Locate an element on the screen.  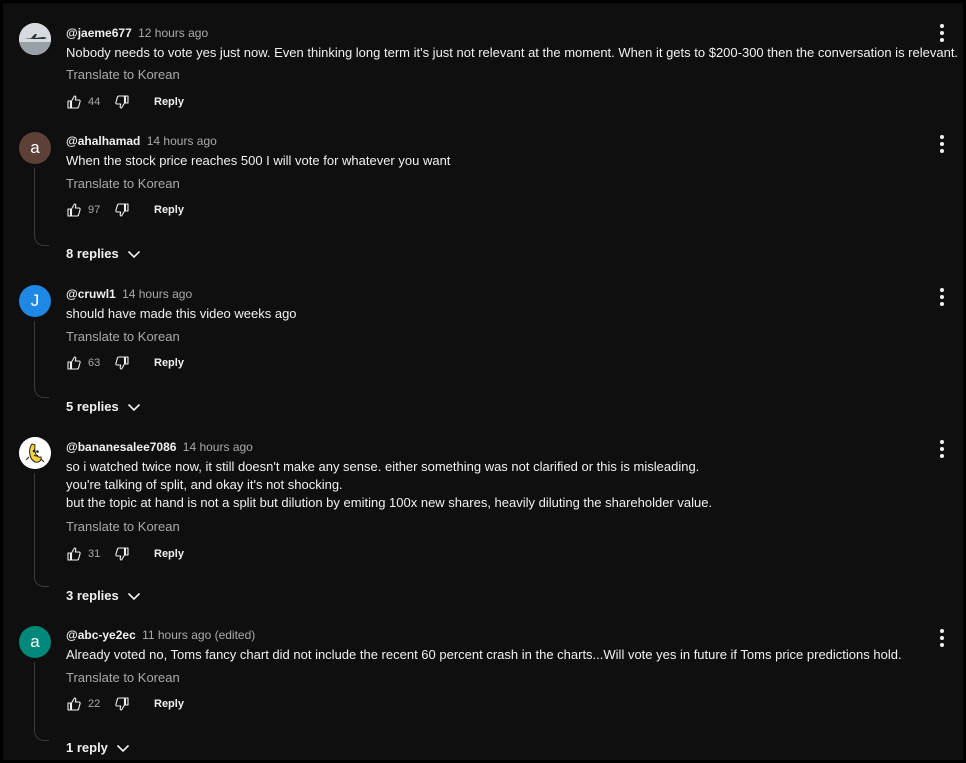
airplane-photo-icon is located at coordinates (35, 39).